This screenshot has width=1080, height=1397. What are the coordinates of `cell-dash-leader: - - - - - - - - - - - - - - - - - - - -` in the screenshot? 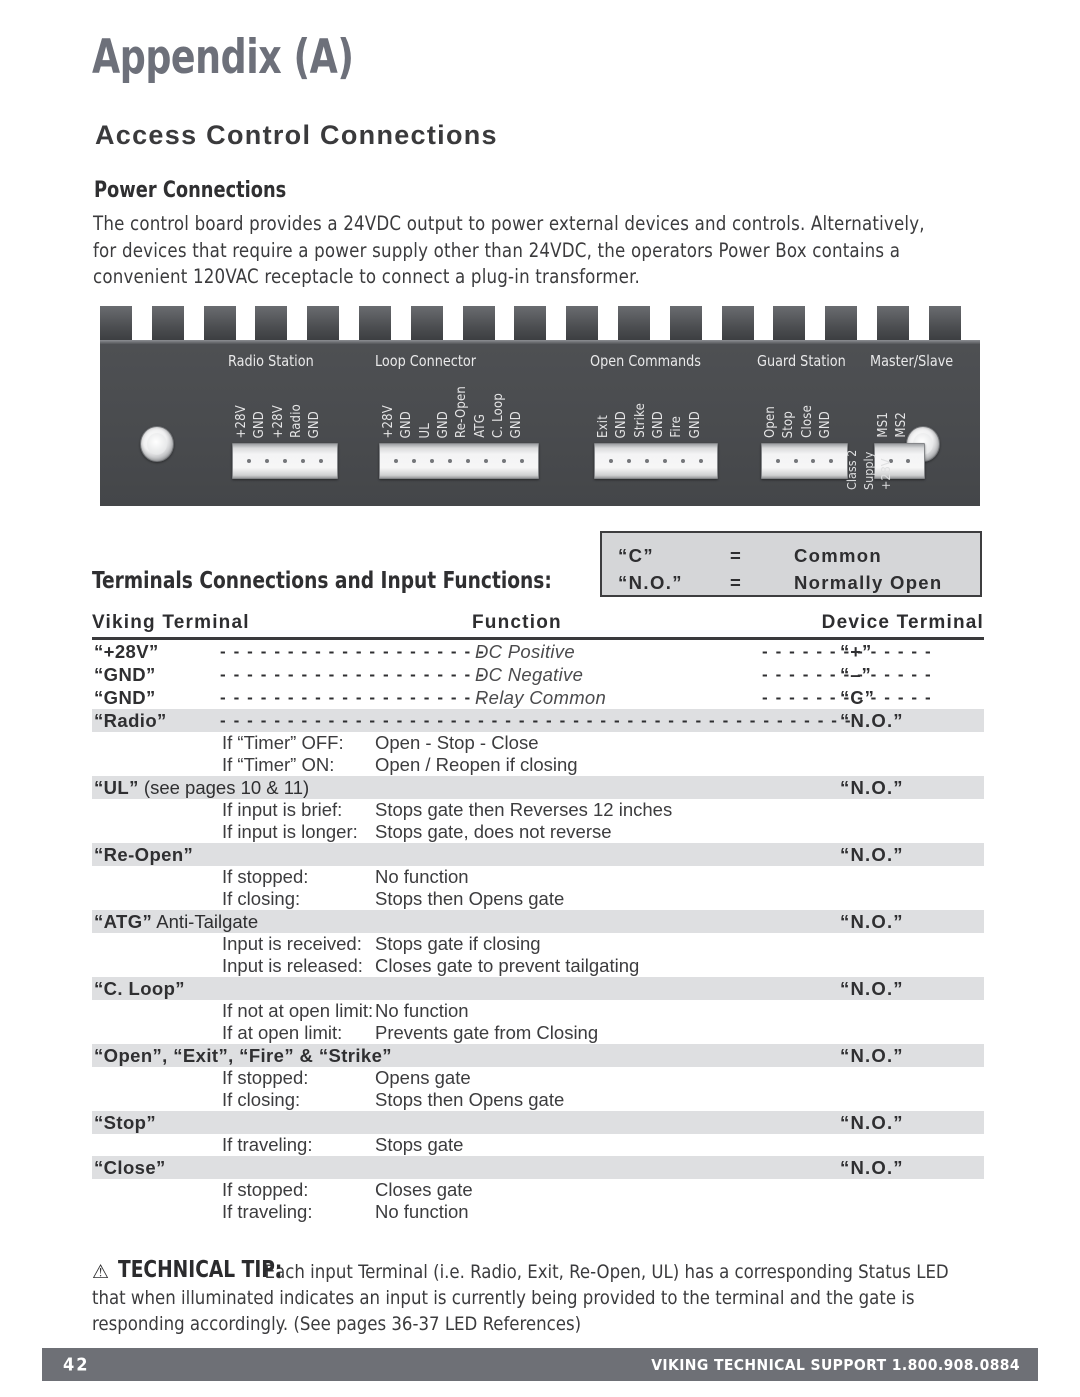 It's located at (353, 697).